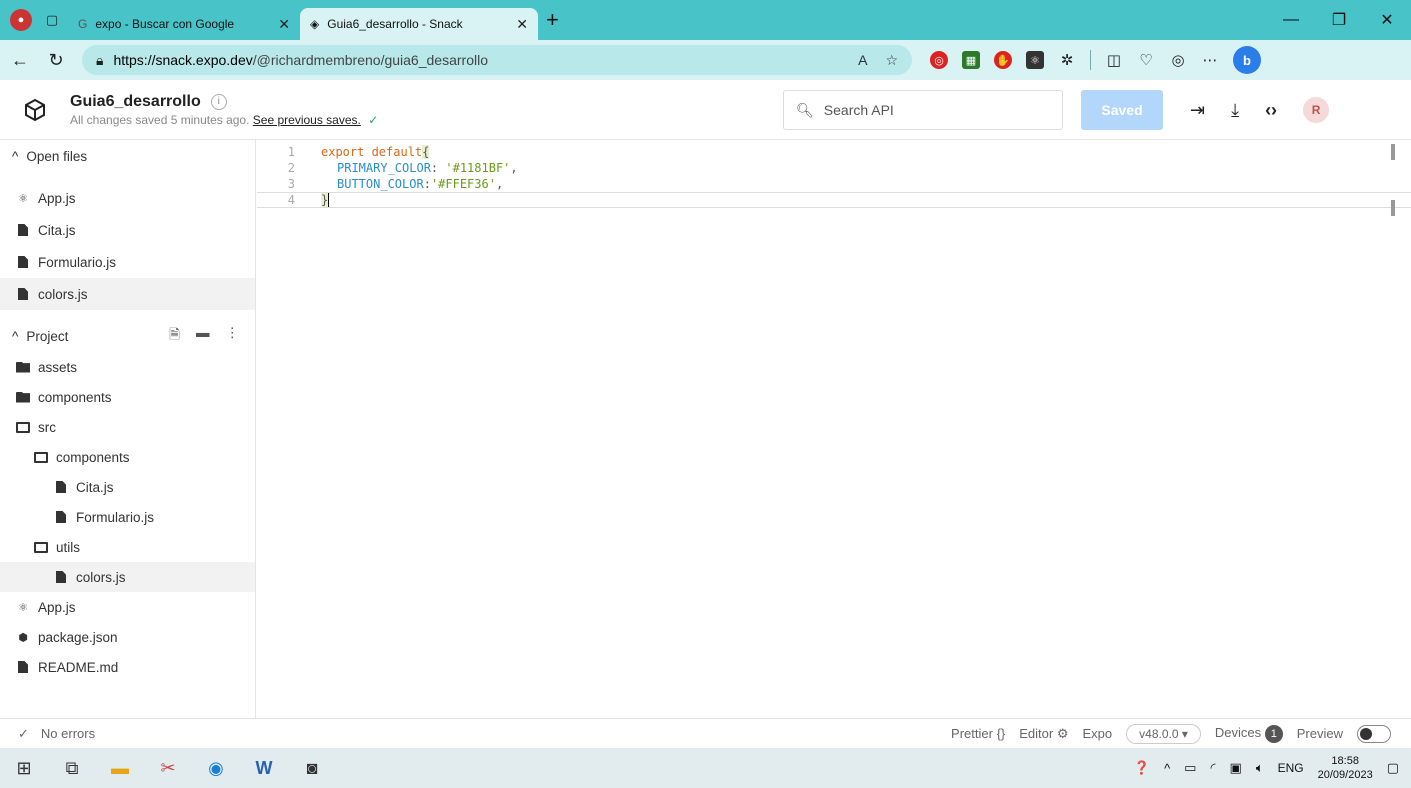  Describe the element at coordinates (834, 200) in the screenshot. I see `code-line-current: 4 }` at that location.